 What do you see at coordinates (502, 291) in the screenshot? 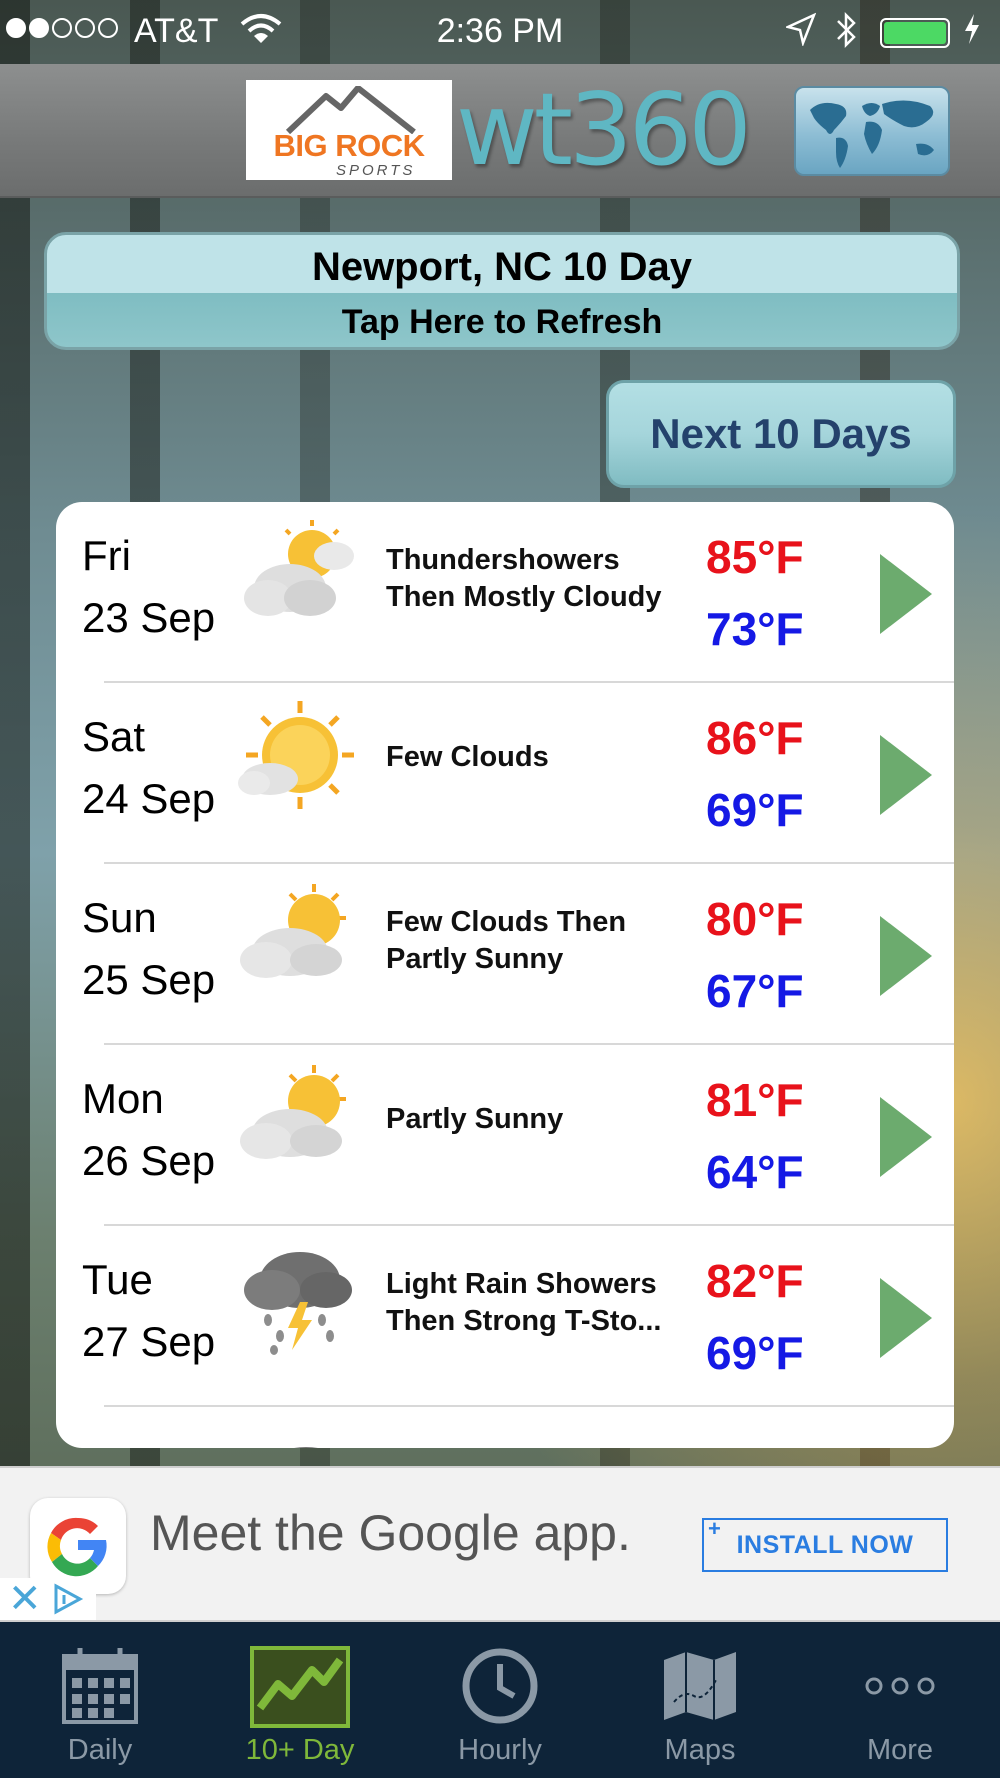
I see `location-refresh-banner: Newport, NC 10 Day Tap Here to Refresh` at bounding box center [502, 291].